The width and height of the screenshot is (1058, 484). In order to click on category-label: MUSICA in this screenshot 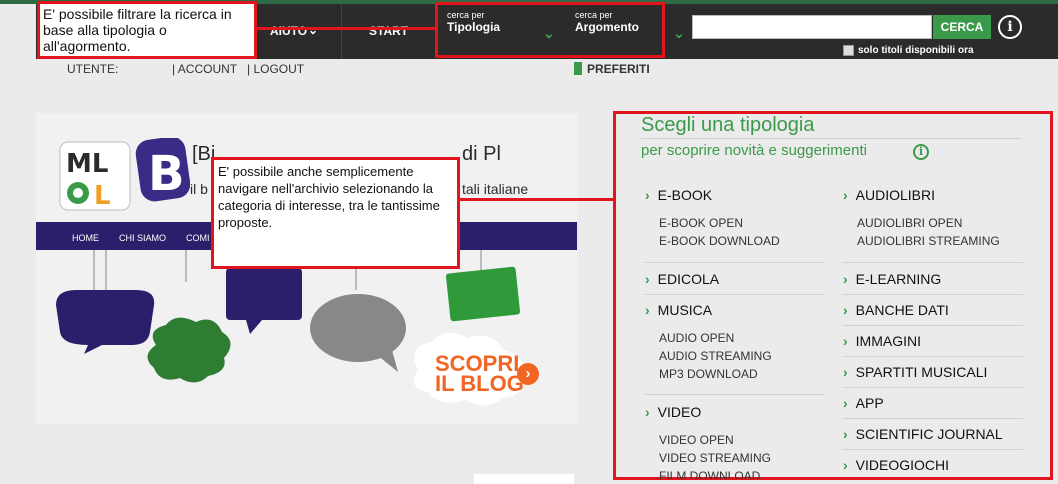, I will do `click(685, 310)`.